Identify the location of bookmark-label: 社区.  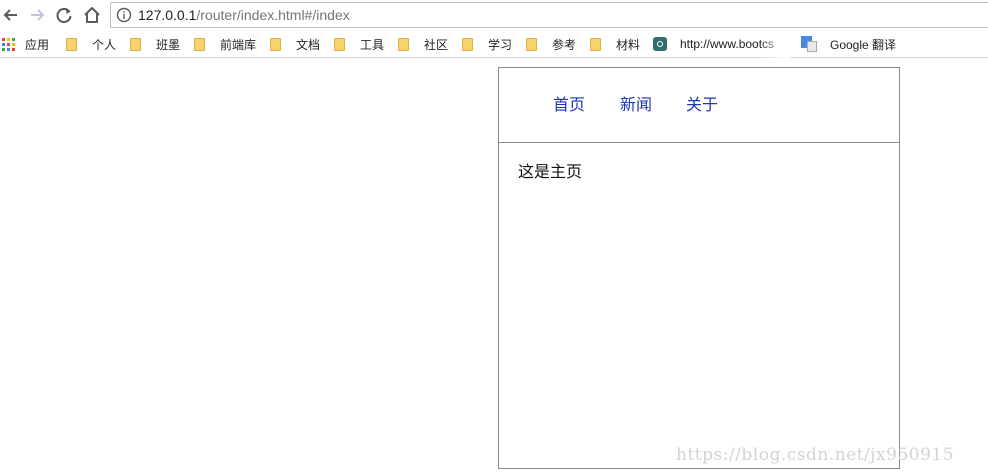
(436, 44).